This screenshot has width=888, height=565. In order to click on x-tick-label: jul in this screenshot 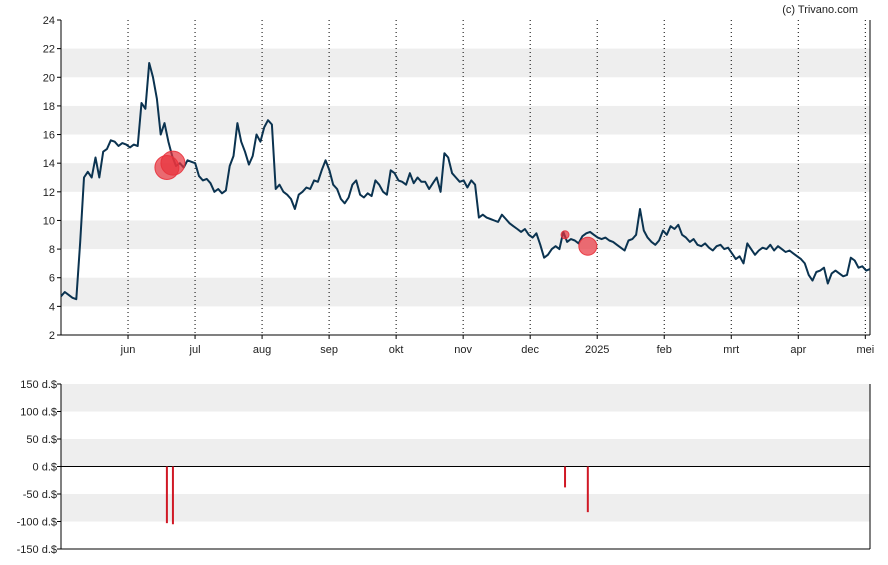, I will do `click(195, 350)`.